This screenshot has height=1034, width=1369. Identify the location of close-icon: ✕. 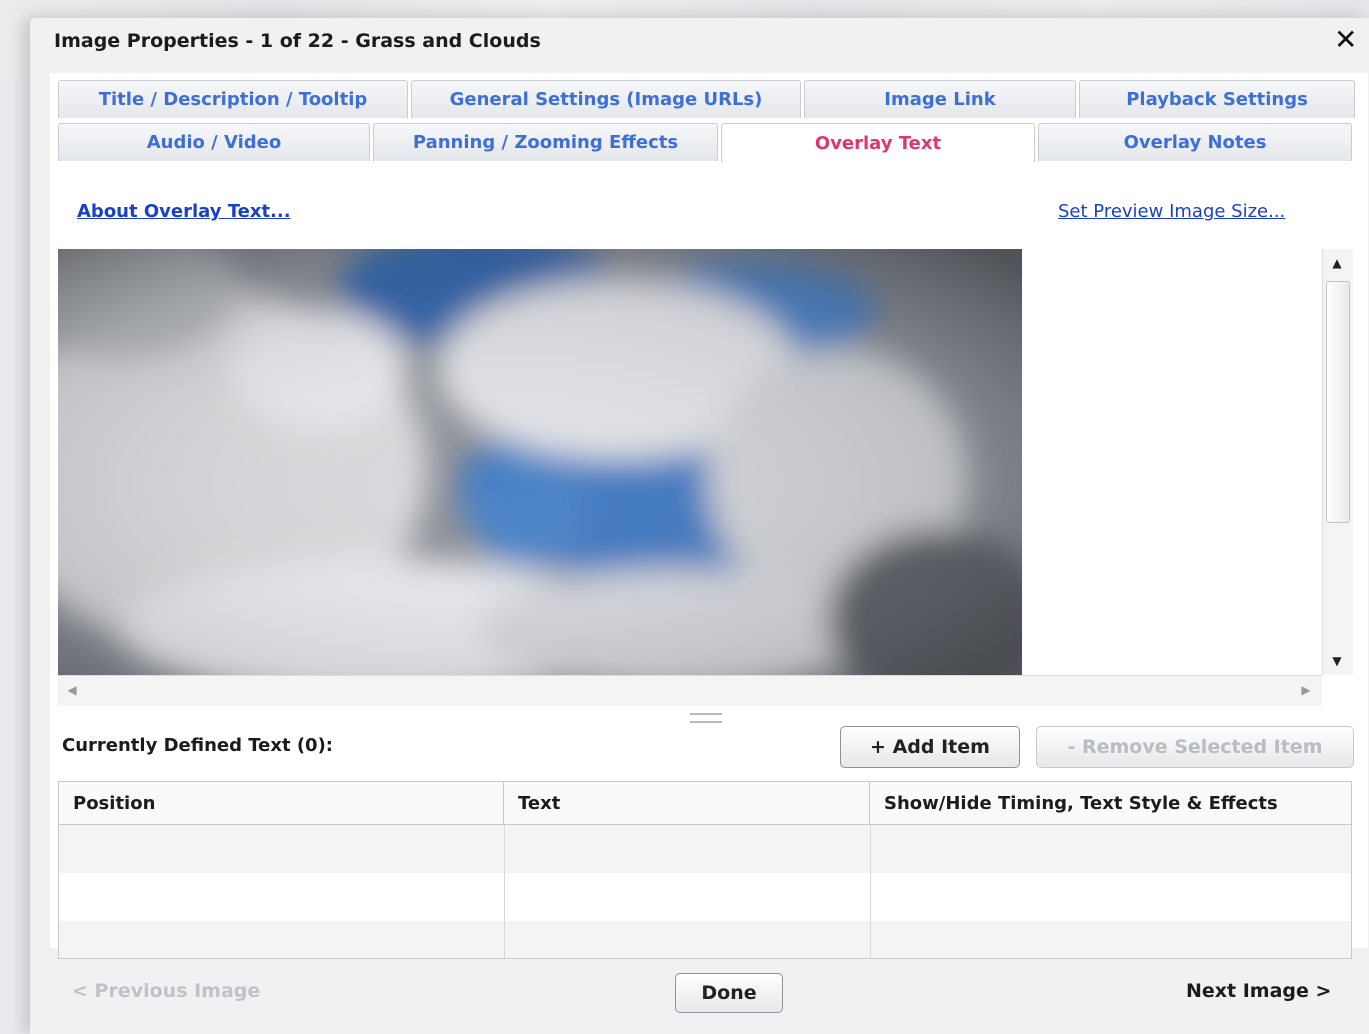
(1345, 40).